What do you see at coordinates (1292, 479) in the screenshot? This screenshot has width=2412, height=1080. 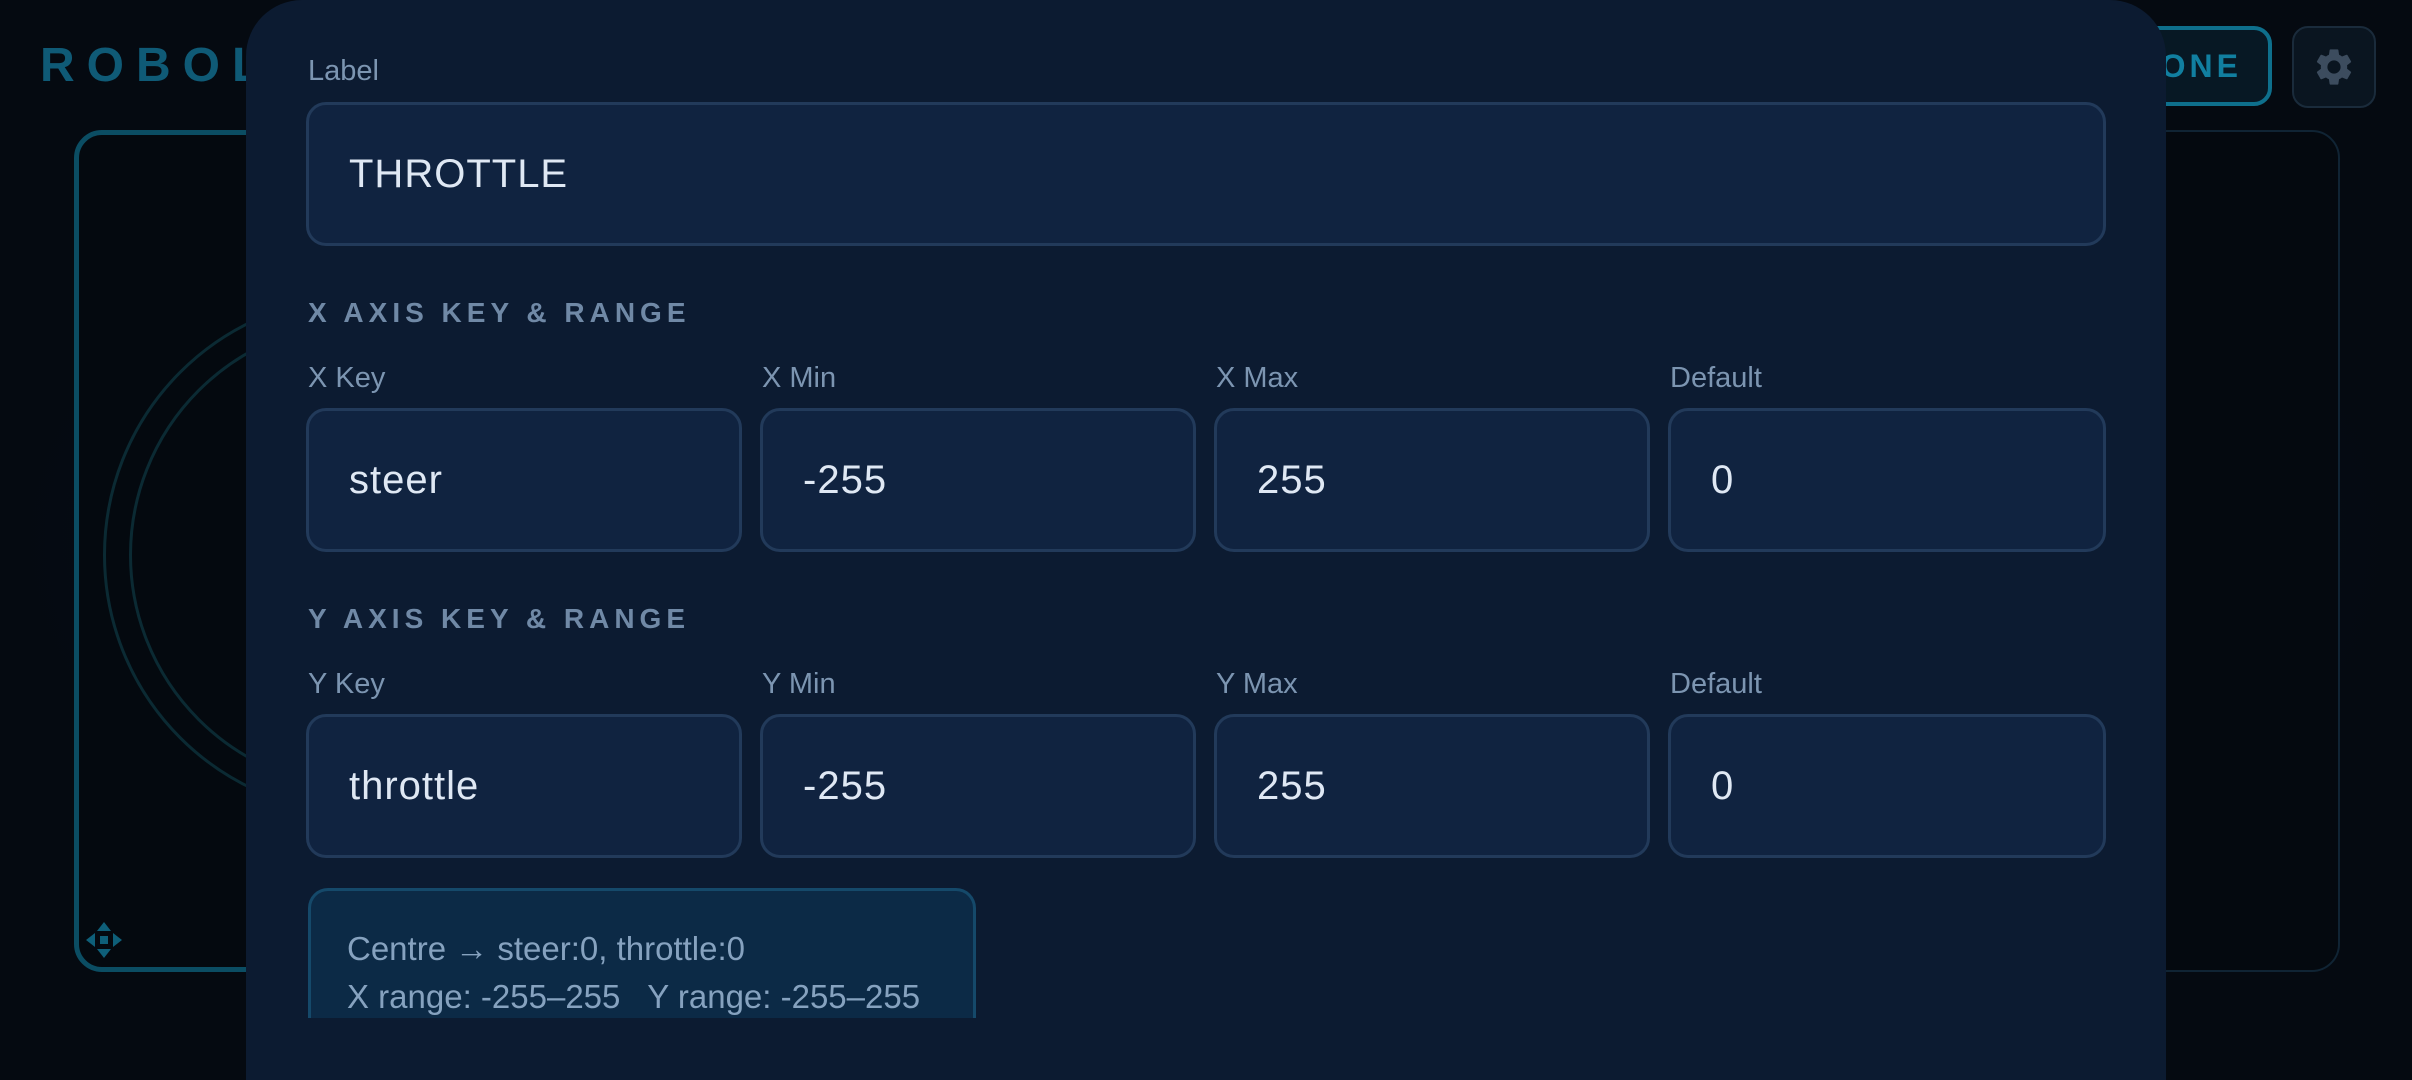 I see `x-max-value: 255` at bounding box center [1292, 479].